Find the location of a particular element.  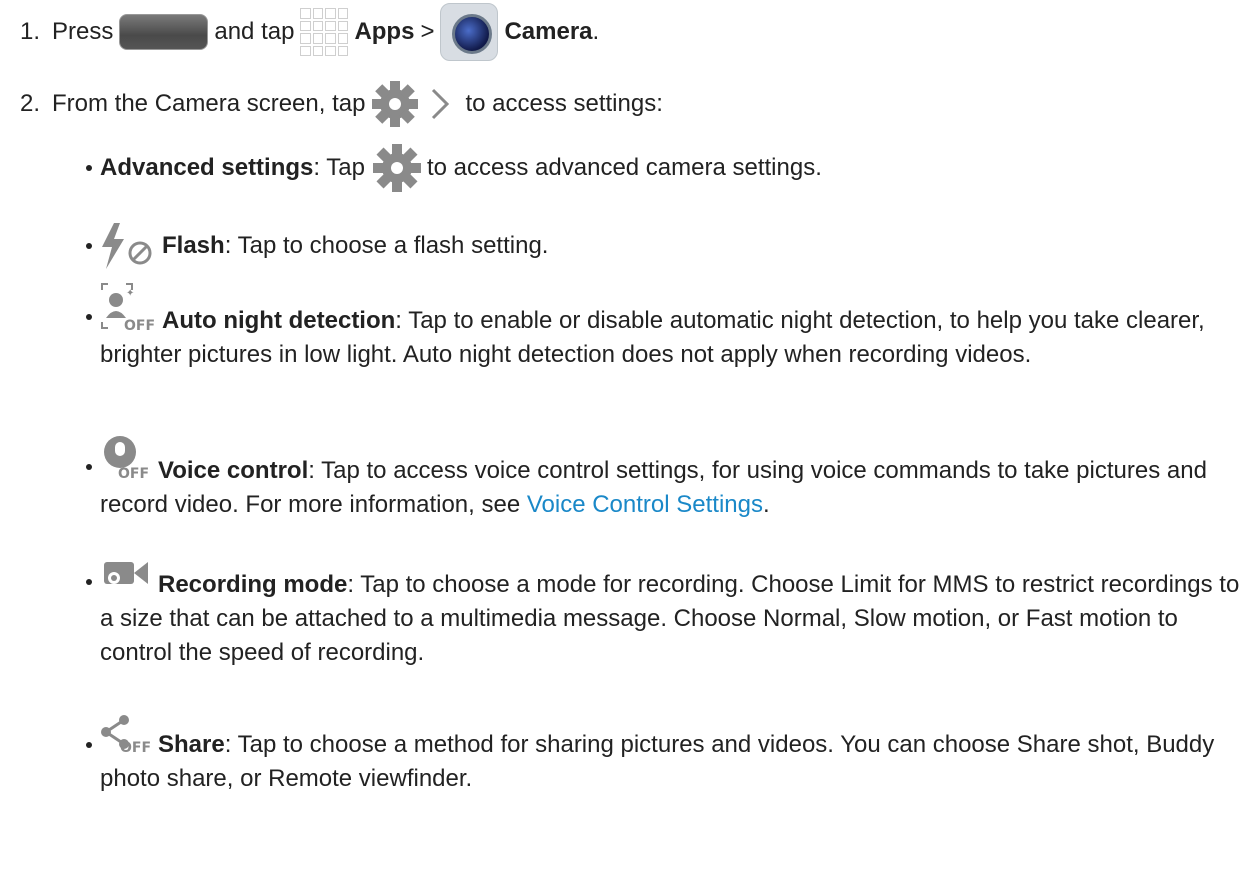

voice-control-off-icon: OFF is located at coordinates (126, 458).